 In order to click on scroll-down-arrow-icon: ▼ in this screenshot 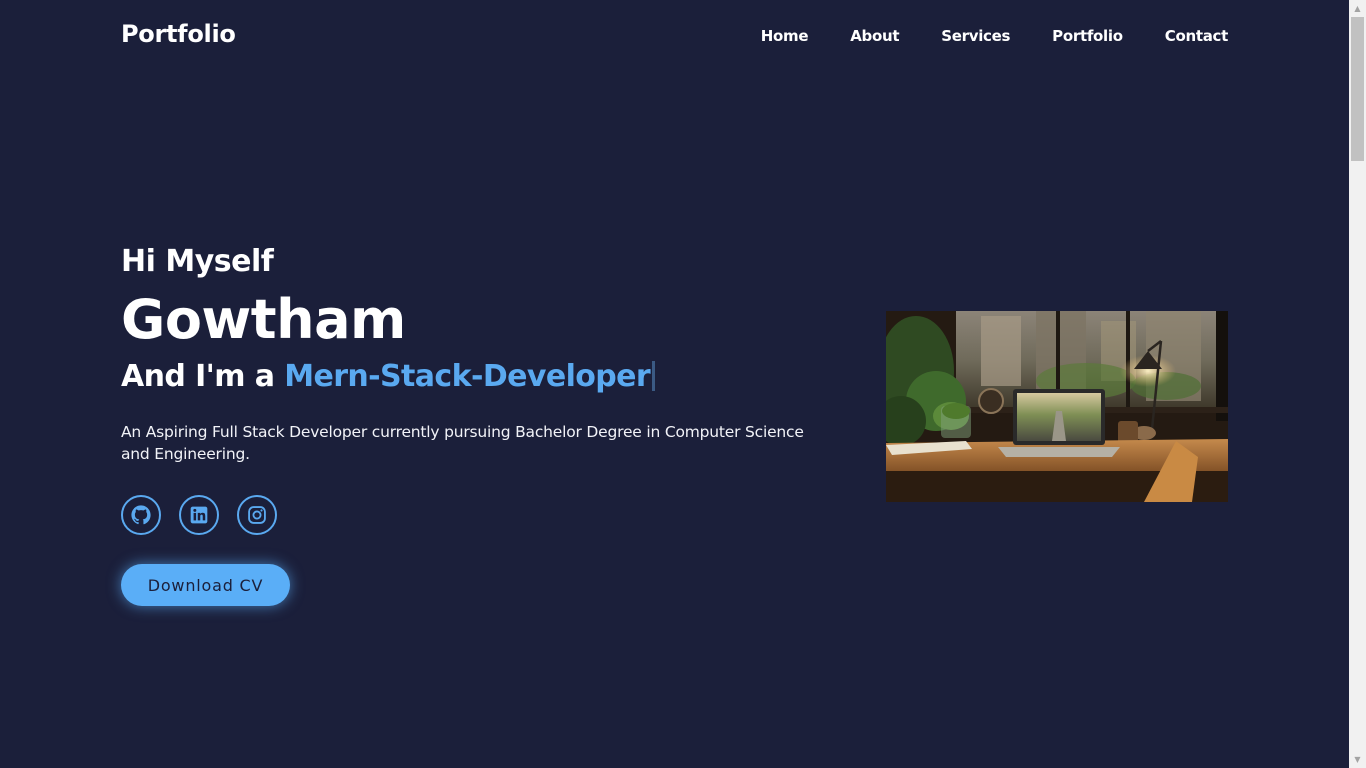, I will do `click(1357, 759)`.